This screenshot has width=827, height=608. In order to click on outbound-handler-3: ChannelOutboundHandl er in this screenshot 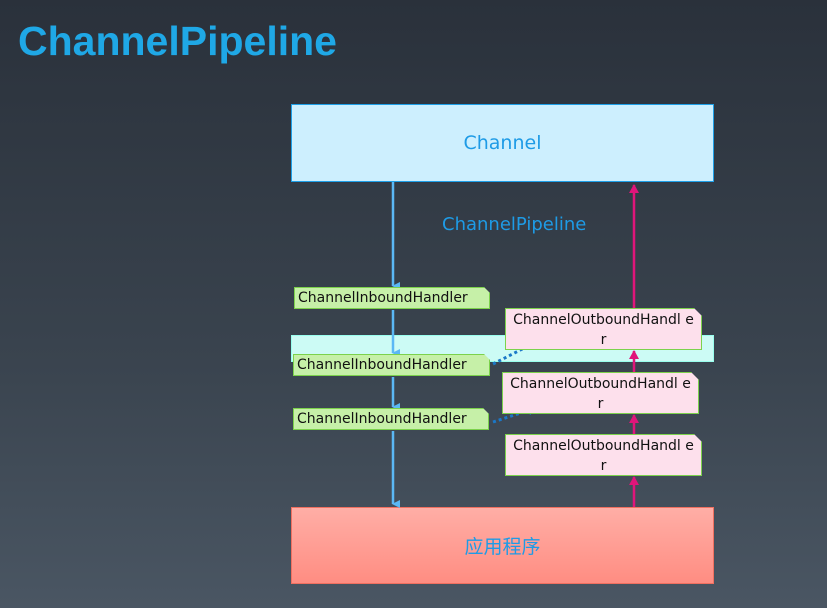, I will do `click(603, 455)`.